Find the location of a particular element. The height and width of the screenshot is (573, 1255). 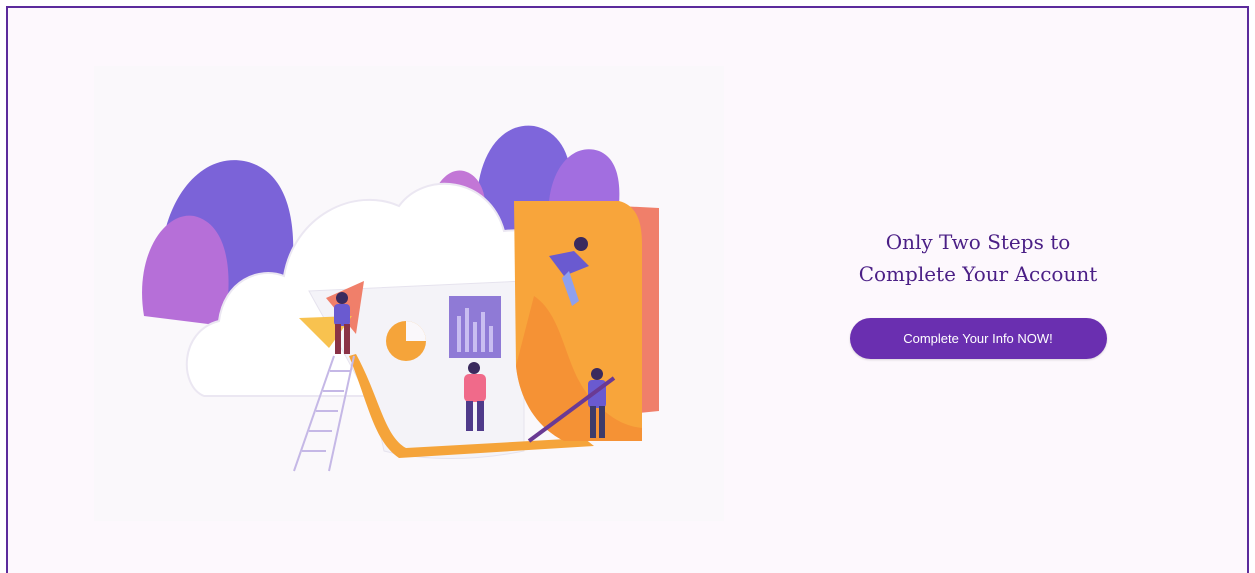

foliage-left-front is located at coordinates (185, 270).